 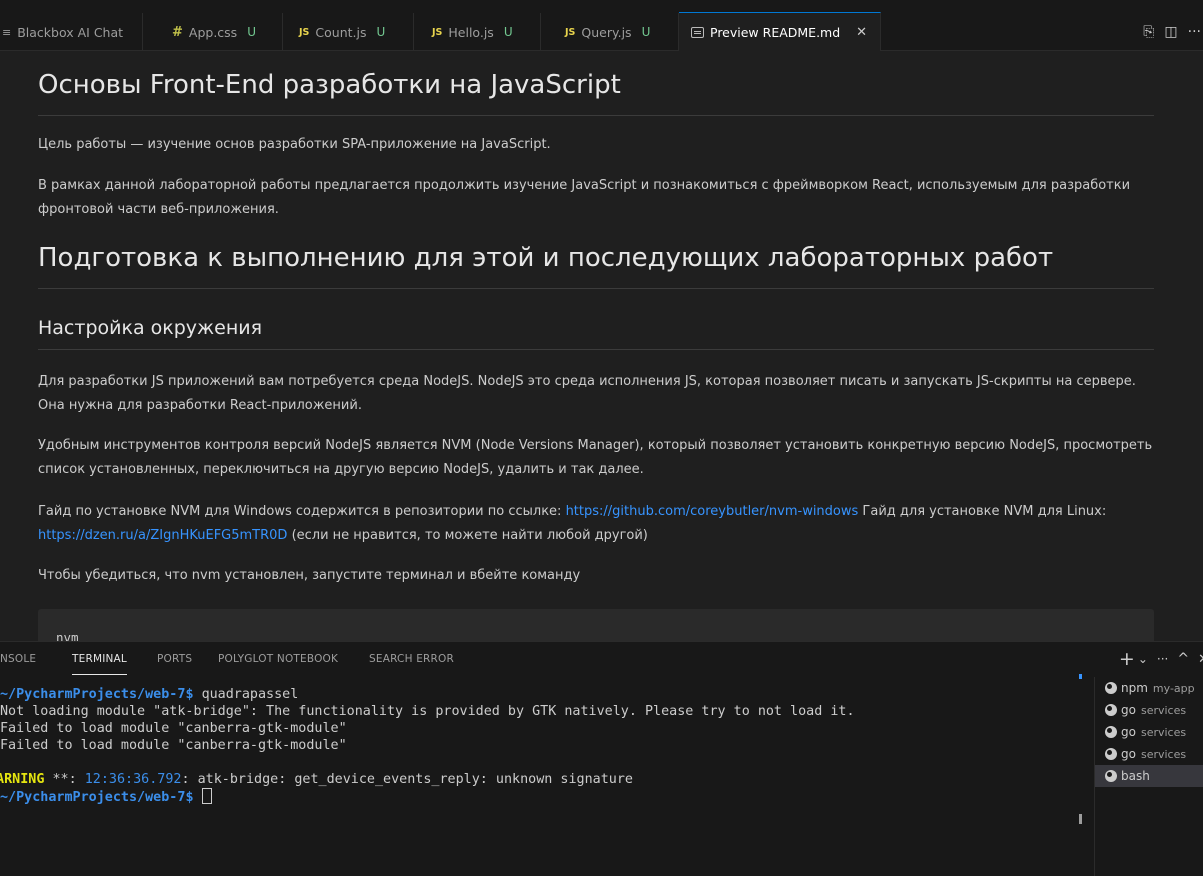 I want to click on terminal-line: ~/PycharmProjects/web-7$ quadrapassel, so click(x=149, y=694).